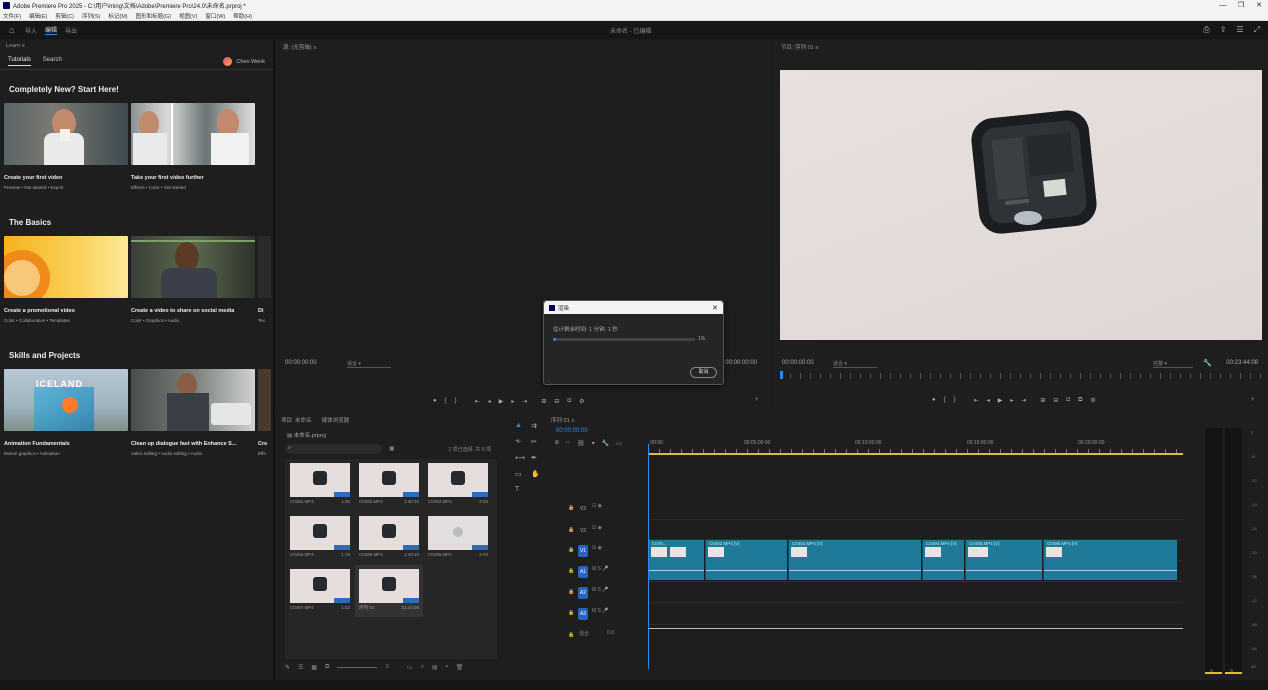 This screenshot has height=690, width=1268. Describe the element at coordinates (781, 375) in the screenshot. I see `program-playhead` at that location.